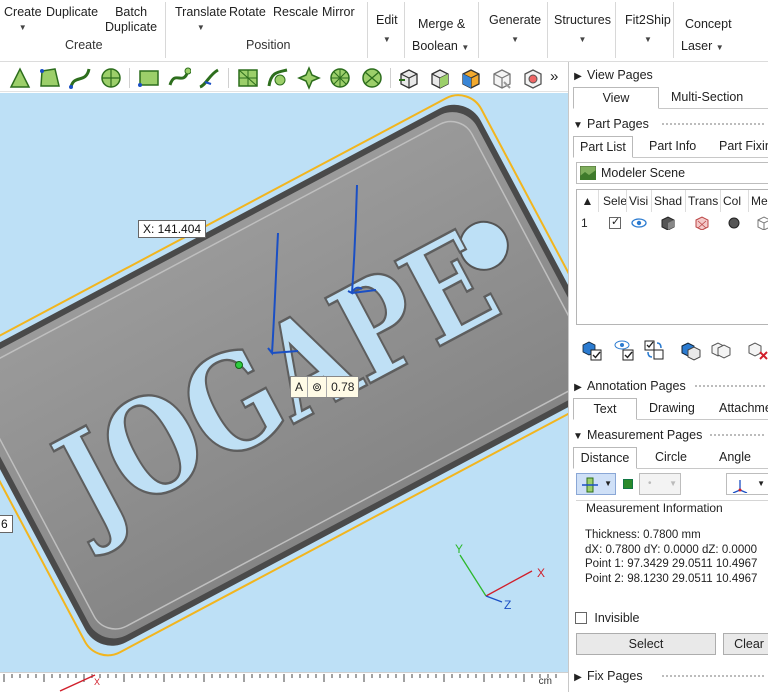 The image size is (768, 692). What do you see at coordinates (707, 98) in the screenshot?
I see `tab-multi-section: Multi-Section` at bounding box center [707, 98].